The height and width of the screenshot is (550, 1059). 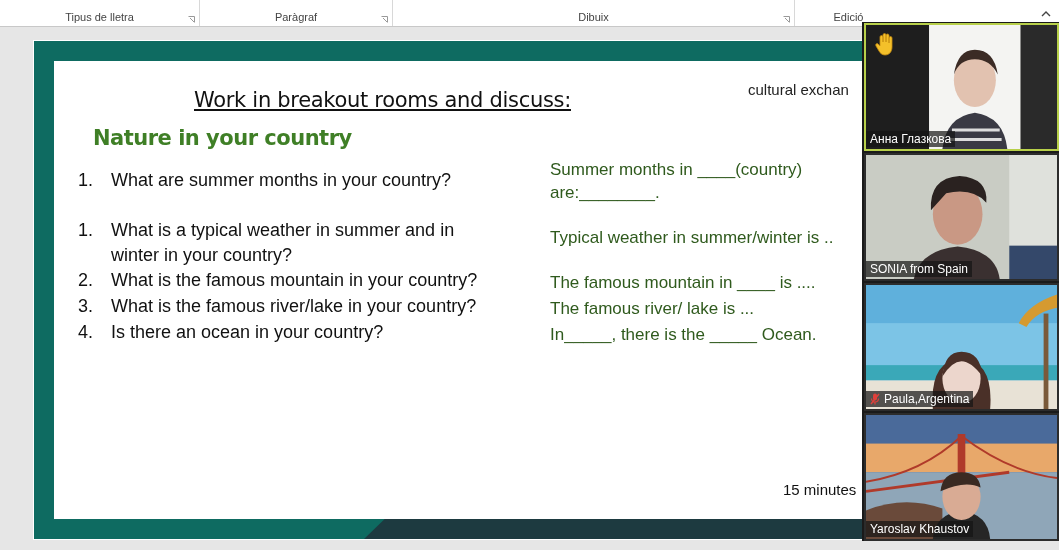 What do you see at coordinates (848, 17) in the screenshot?
I see `group-label: Edició` at bounding box center [848, 17].